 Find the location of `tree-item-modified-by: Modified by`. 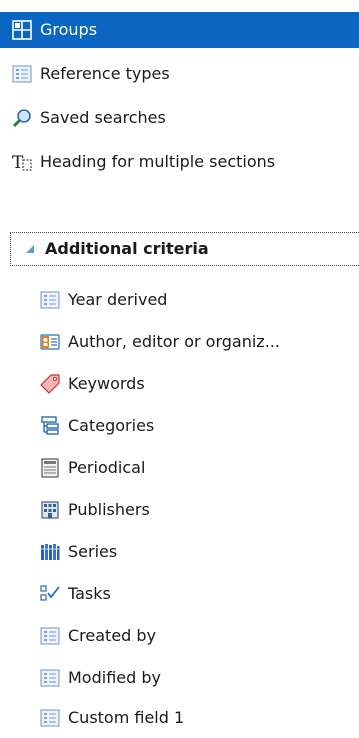

tree-item-modified-by: Modified by is located at coordinates (199, 678).